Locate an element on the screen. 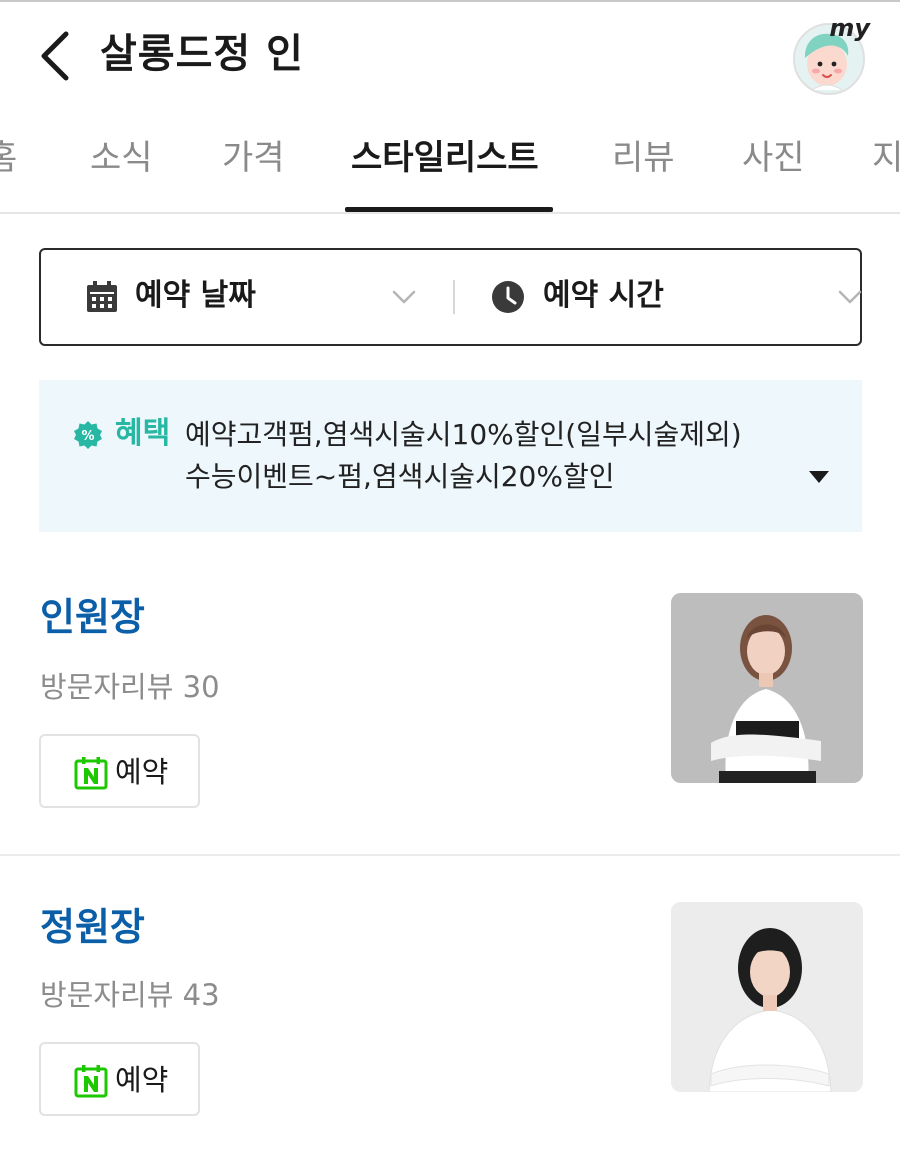  stylist-review-count: 방문자리뷰 30 is located at coordinates (130, 687).